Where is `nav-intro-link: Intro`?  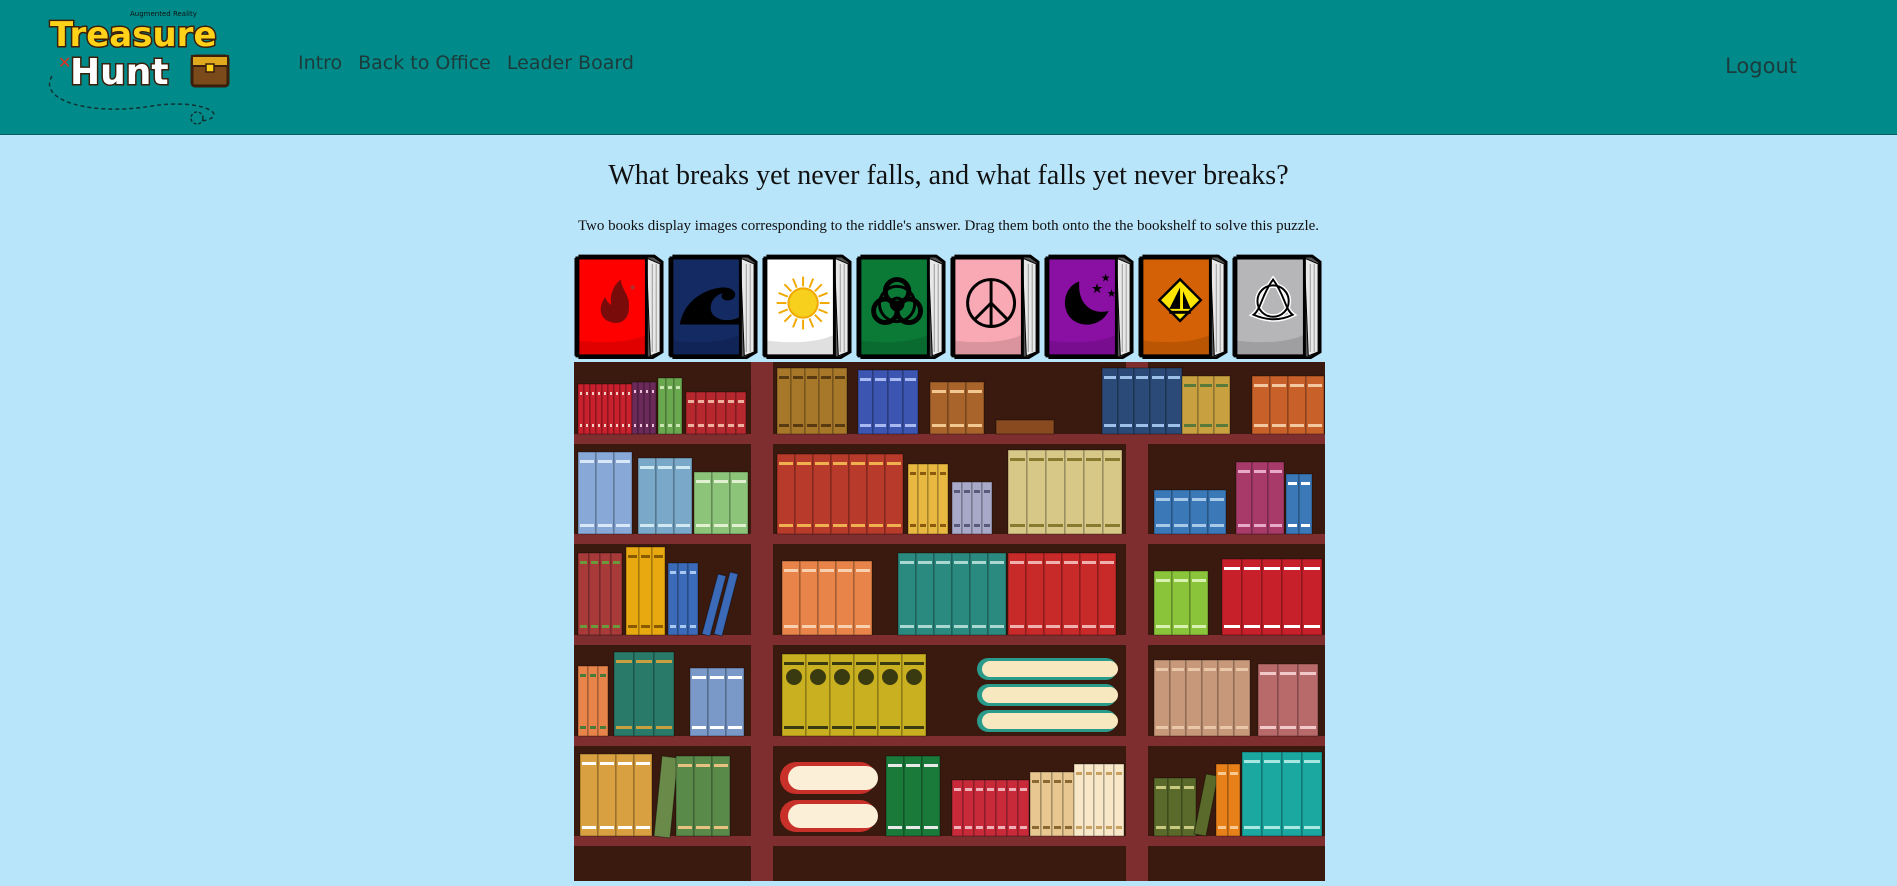 nav-intro-link: Intro is located at coordinates (320, 63).